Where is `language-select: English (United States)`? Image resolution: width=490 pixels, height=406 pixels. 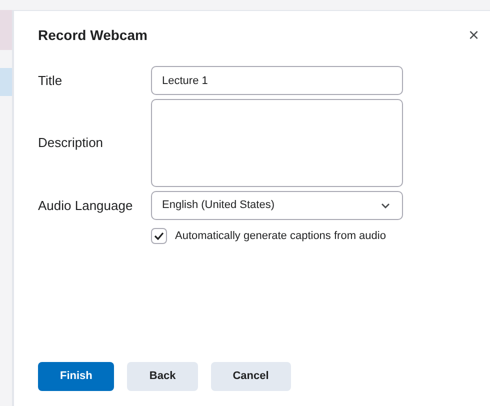 language-select: English (United States) is located at coordinates (277, 205).